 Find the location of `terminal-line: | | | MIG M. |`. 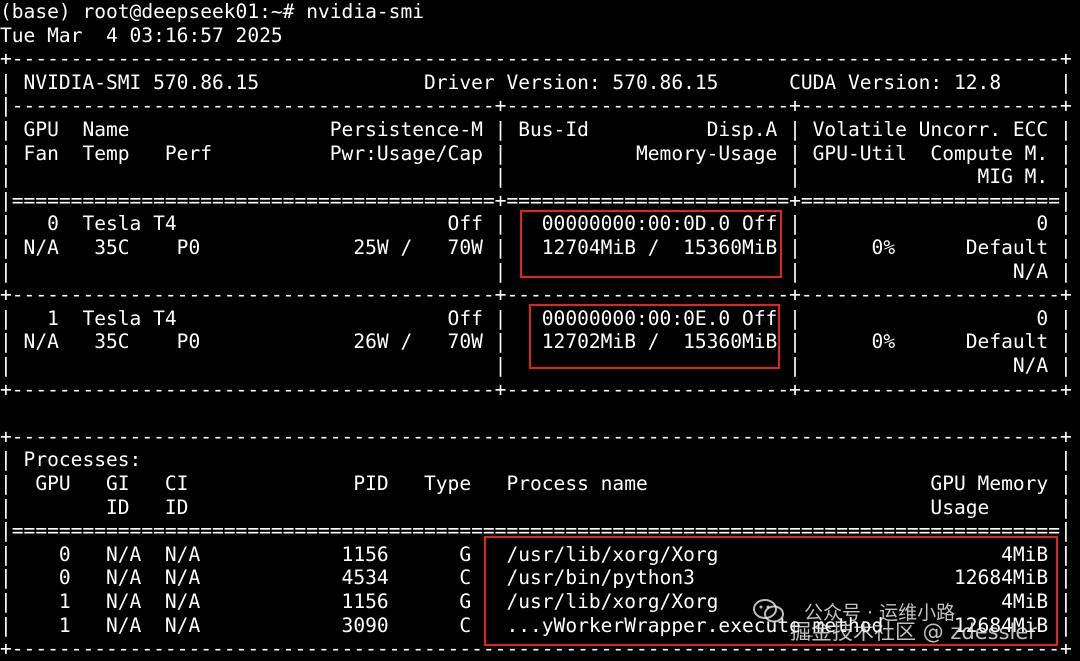

terminal-line: | | | MIG M. | is located at coordinates (536, 177).